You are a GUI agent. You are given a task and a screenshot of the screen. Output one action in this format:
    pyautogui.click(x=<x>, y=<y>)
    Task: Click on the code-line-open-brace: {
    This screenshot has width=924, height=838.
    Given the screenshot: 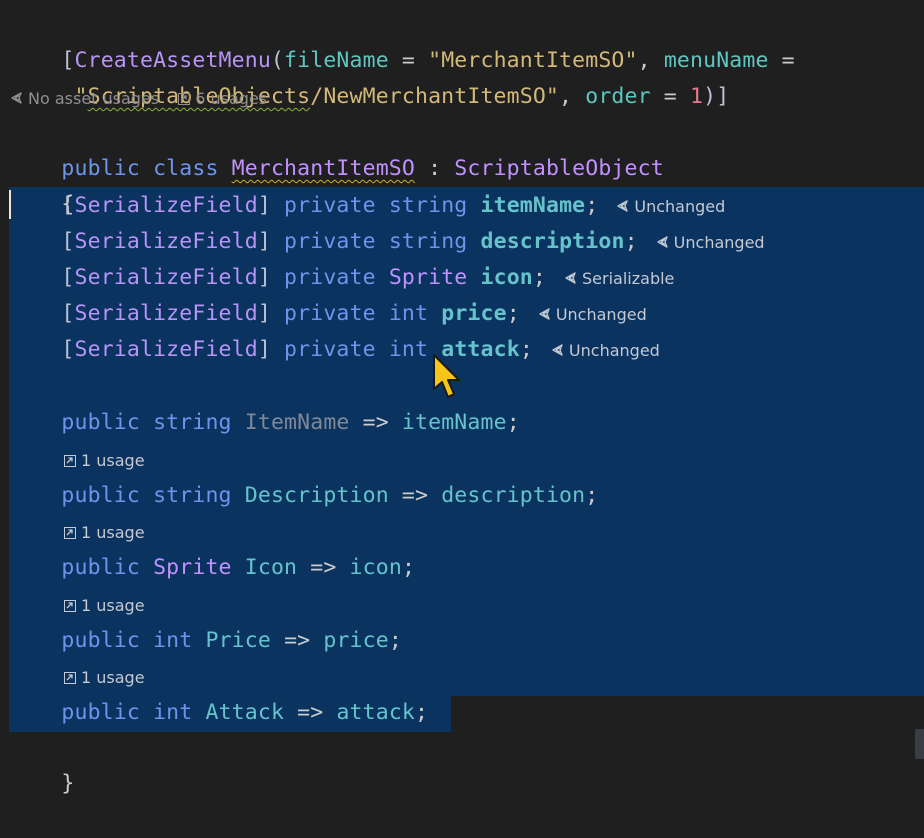 What is the action you would take?
    pyautogui.click(x=42, y=184)
    